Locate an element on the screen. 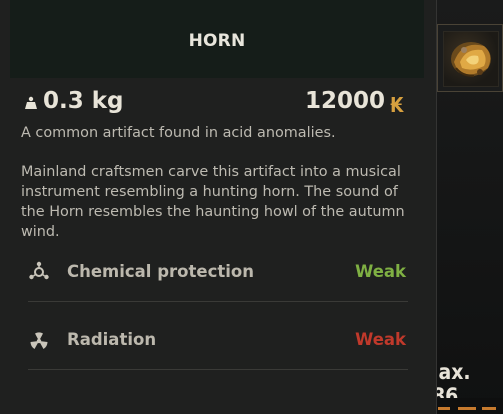 This screenshot has width=503, height=414. item-title: HORN is located at coordinates (217, 41).